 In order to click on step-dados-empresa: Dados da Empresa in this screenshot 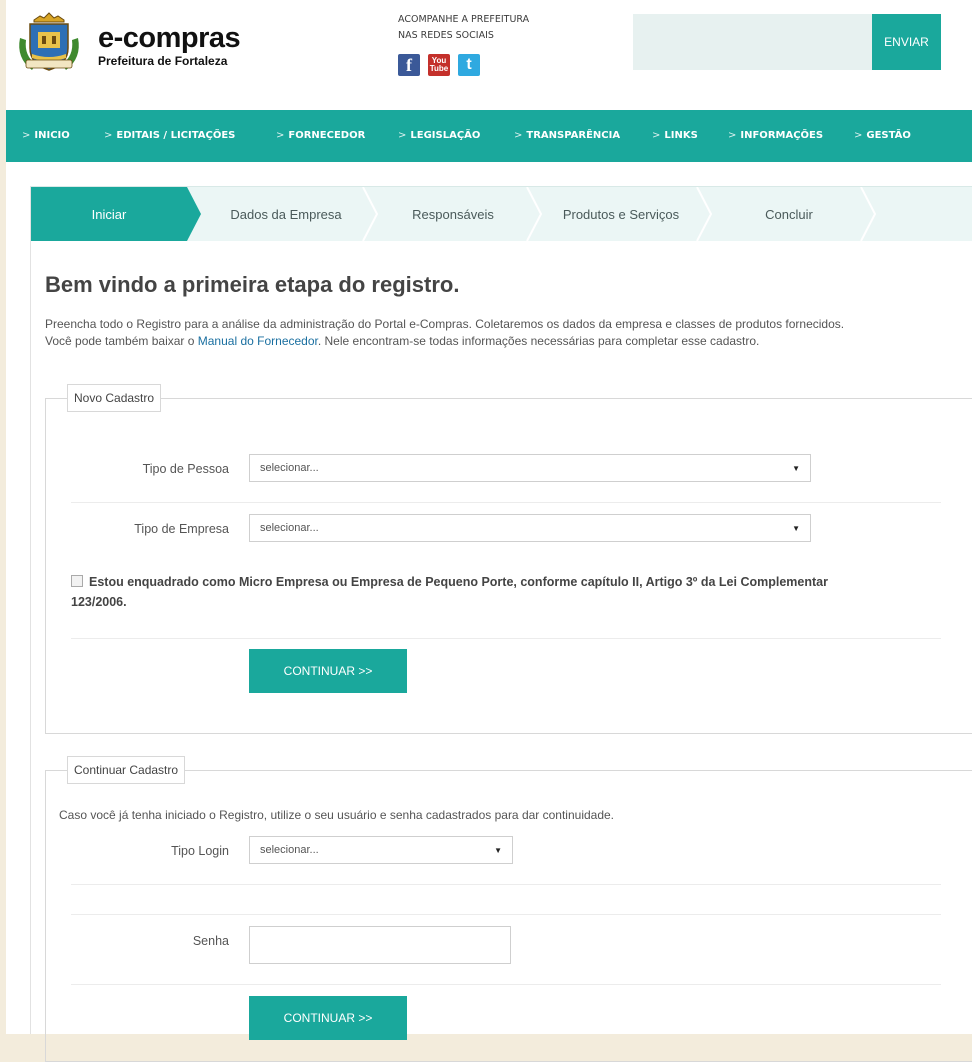, I will do `click(286, 214)`.